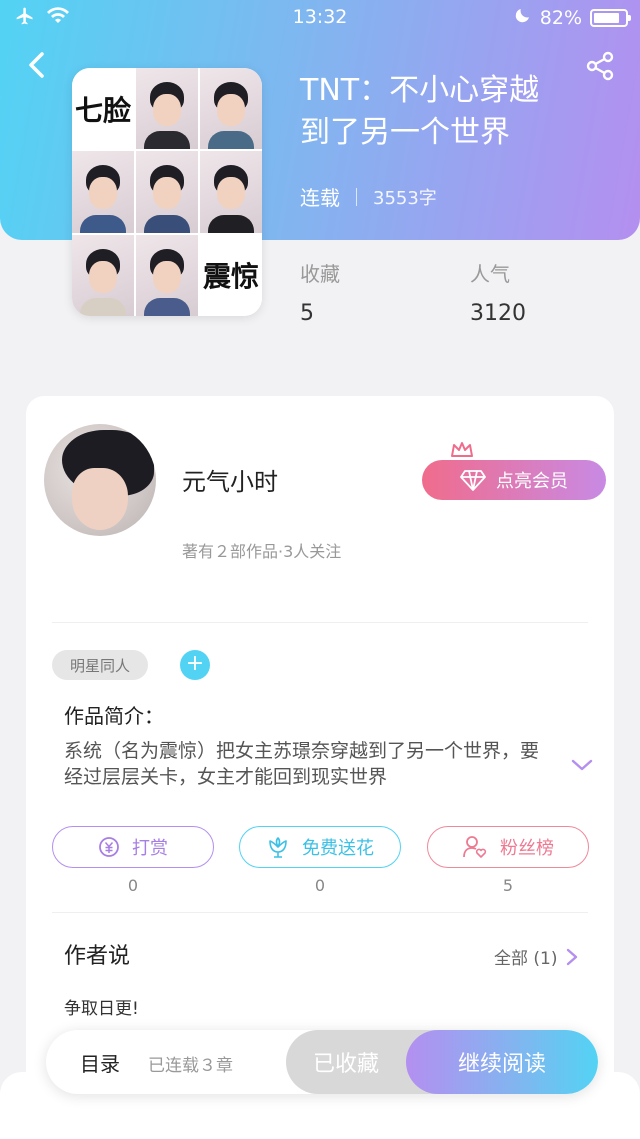  Describe the element at coordinates (100, 480) in the screenshot. I see `author-avatar` at that location.